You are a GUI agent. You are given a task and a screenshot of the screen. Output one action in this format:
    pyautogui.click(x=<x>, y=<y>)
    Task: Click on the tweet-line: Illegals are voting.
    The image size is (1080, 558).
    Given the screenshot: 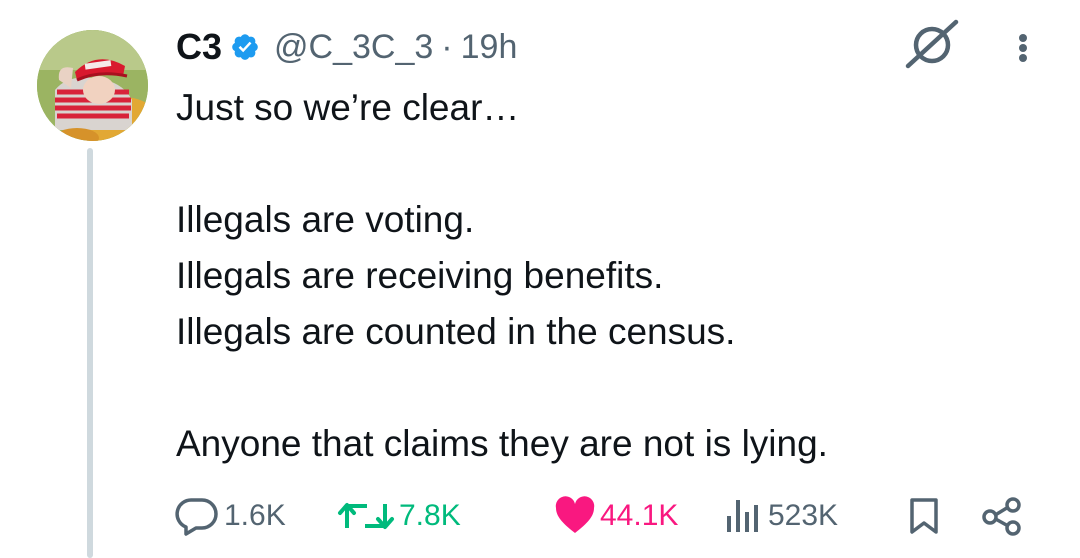 What is the action you would take?
    pyautogui.click(x=325, y=219)
    